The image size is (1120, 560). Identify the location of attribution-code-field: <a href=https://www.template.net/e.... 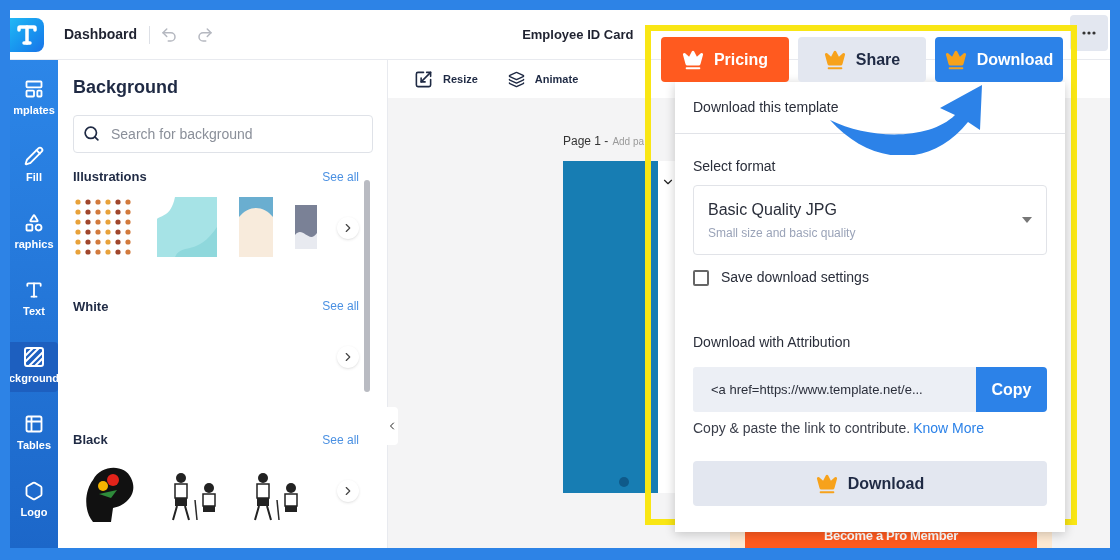
(834, 389).